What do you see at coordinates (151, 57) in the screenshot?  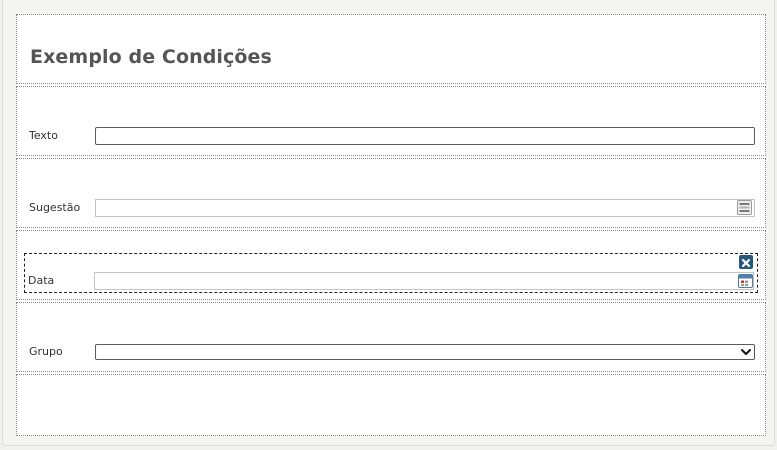 I see `form-title: Exemplo de Condições` at bounding box center [151, 57].